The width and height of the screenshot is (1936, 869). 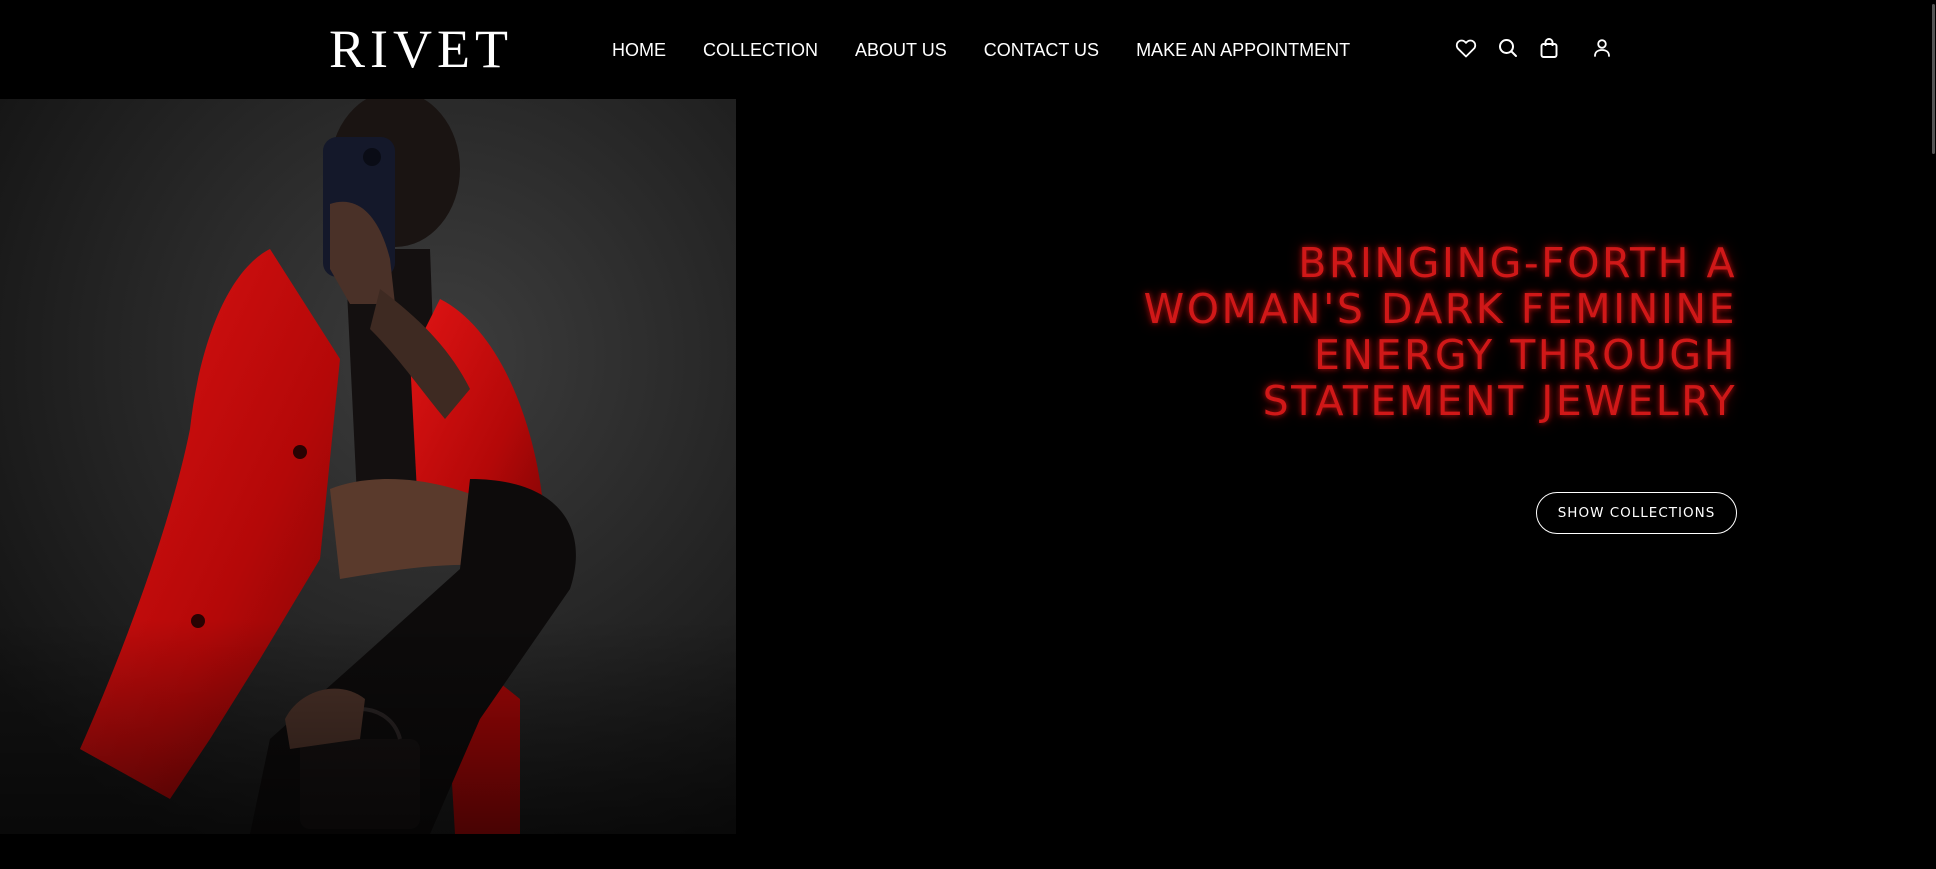 What do you see at coordinates (1041, 50) in the screenshot?
I see `nav-contact-us: CONTACT US` at bounding box center [1041, 50].